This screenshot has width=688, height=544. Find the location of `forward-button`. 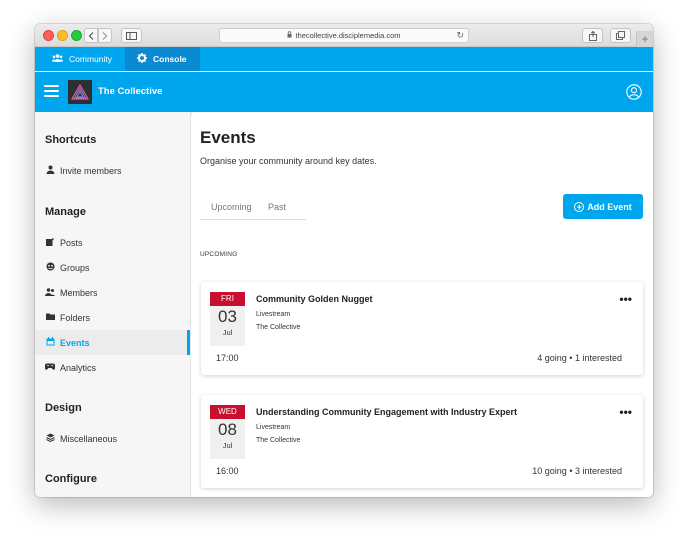

forward-button is located at coordinates (105, 35).